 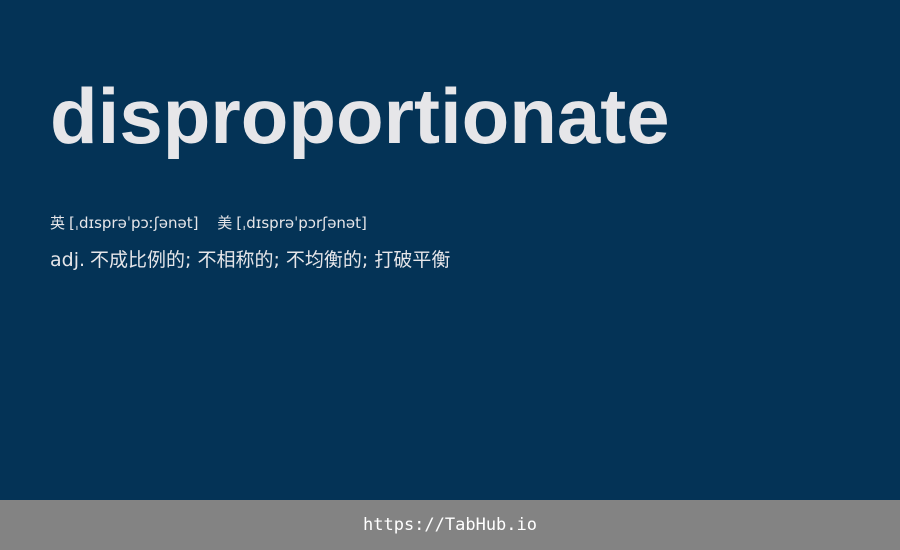 What do you see at coordinates (360, 116) in the screenshot?
I see `headword: disproportionate` at bounding box center [360, 116].